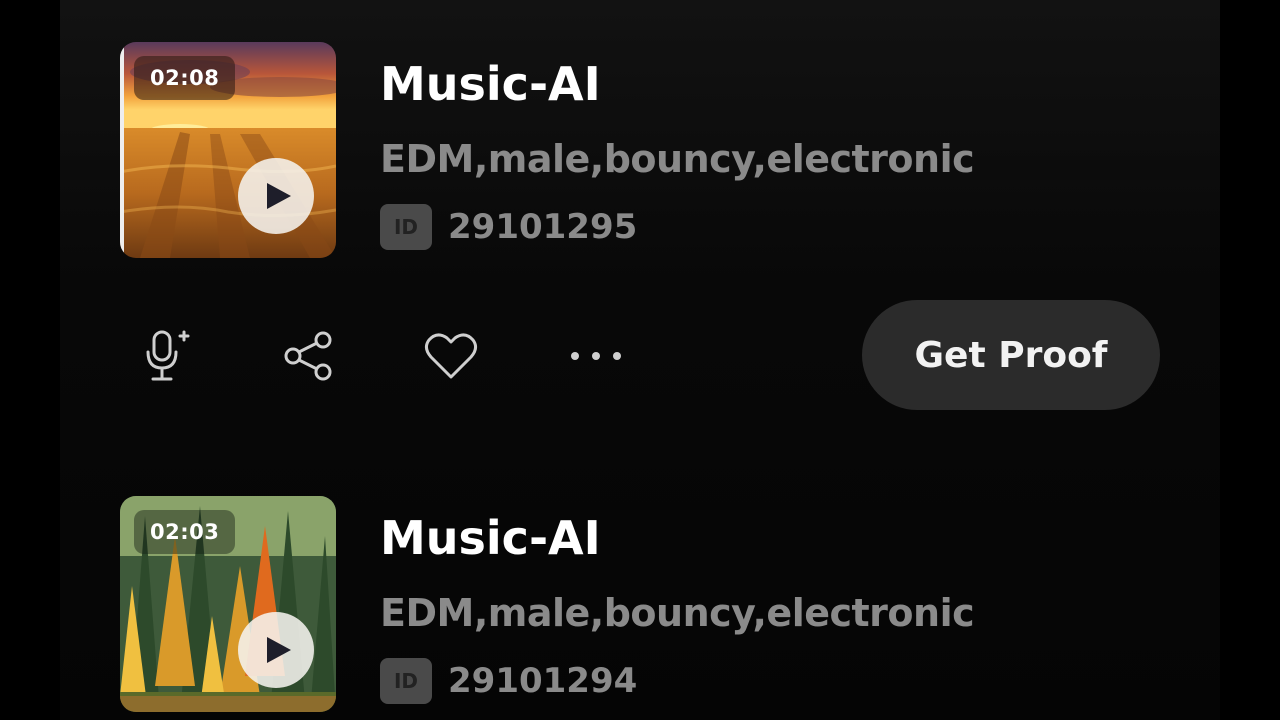 This screenshot has height=720, width=1280. Describe the element at coordinates (228, 604) in the screenshot. I see `track-cover: 02:03` at that location.